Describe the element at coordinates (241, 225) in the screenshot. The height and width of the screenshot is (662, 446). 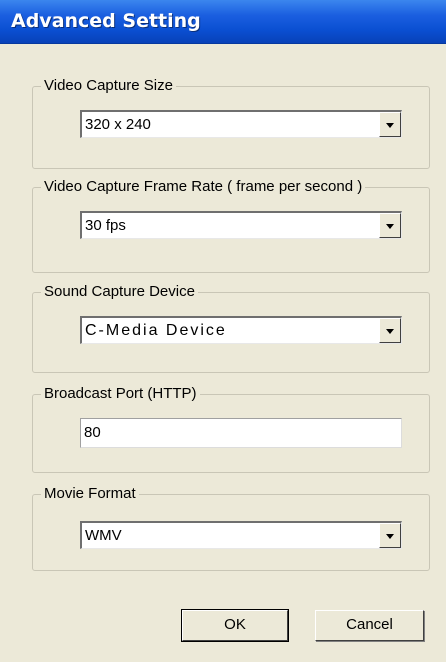
I see `frame-rate-select: 30 fps` at that location.